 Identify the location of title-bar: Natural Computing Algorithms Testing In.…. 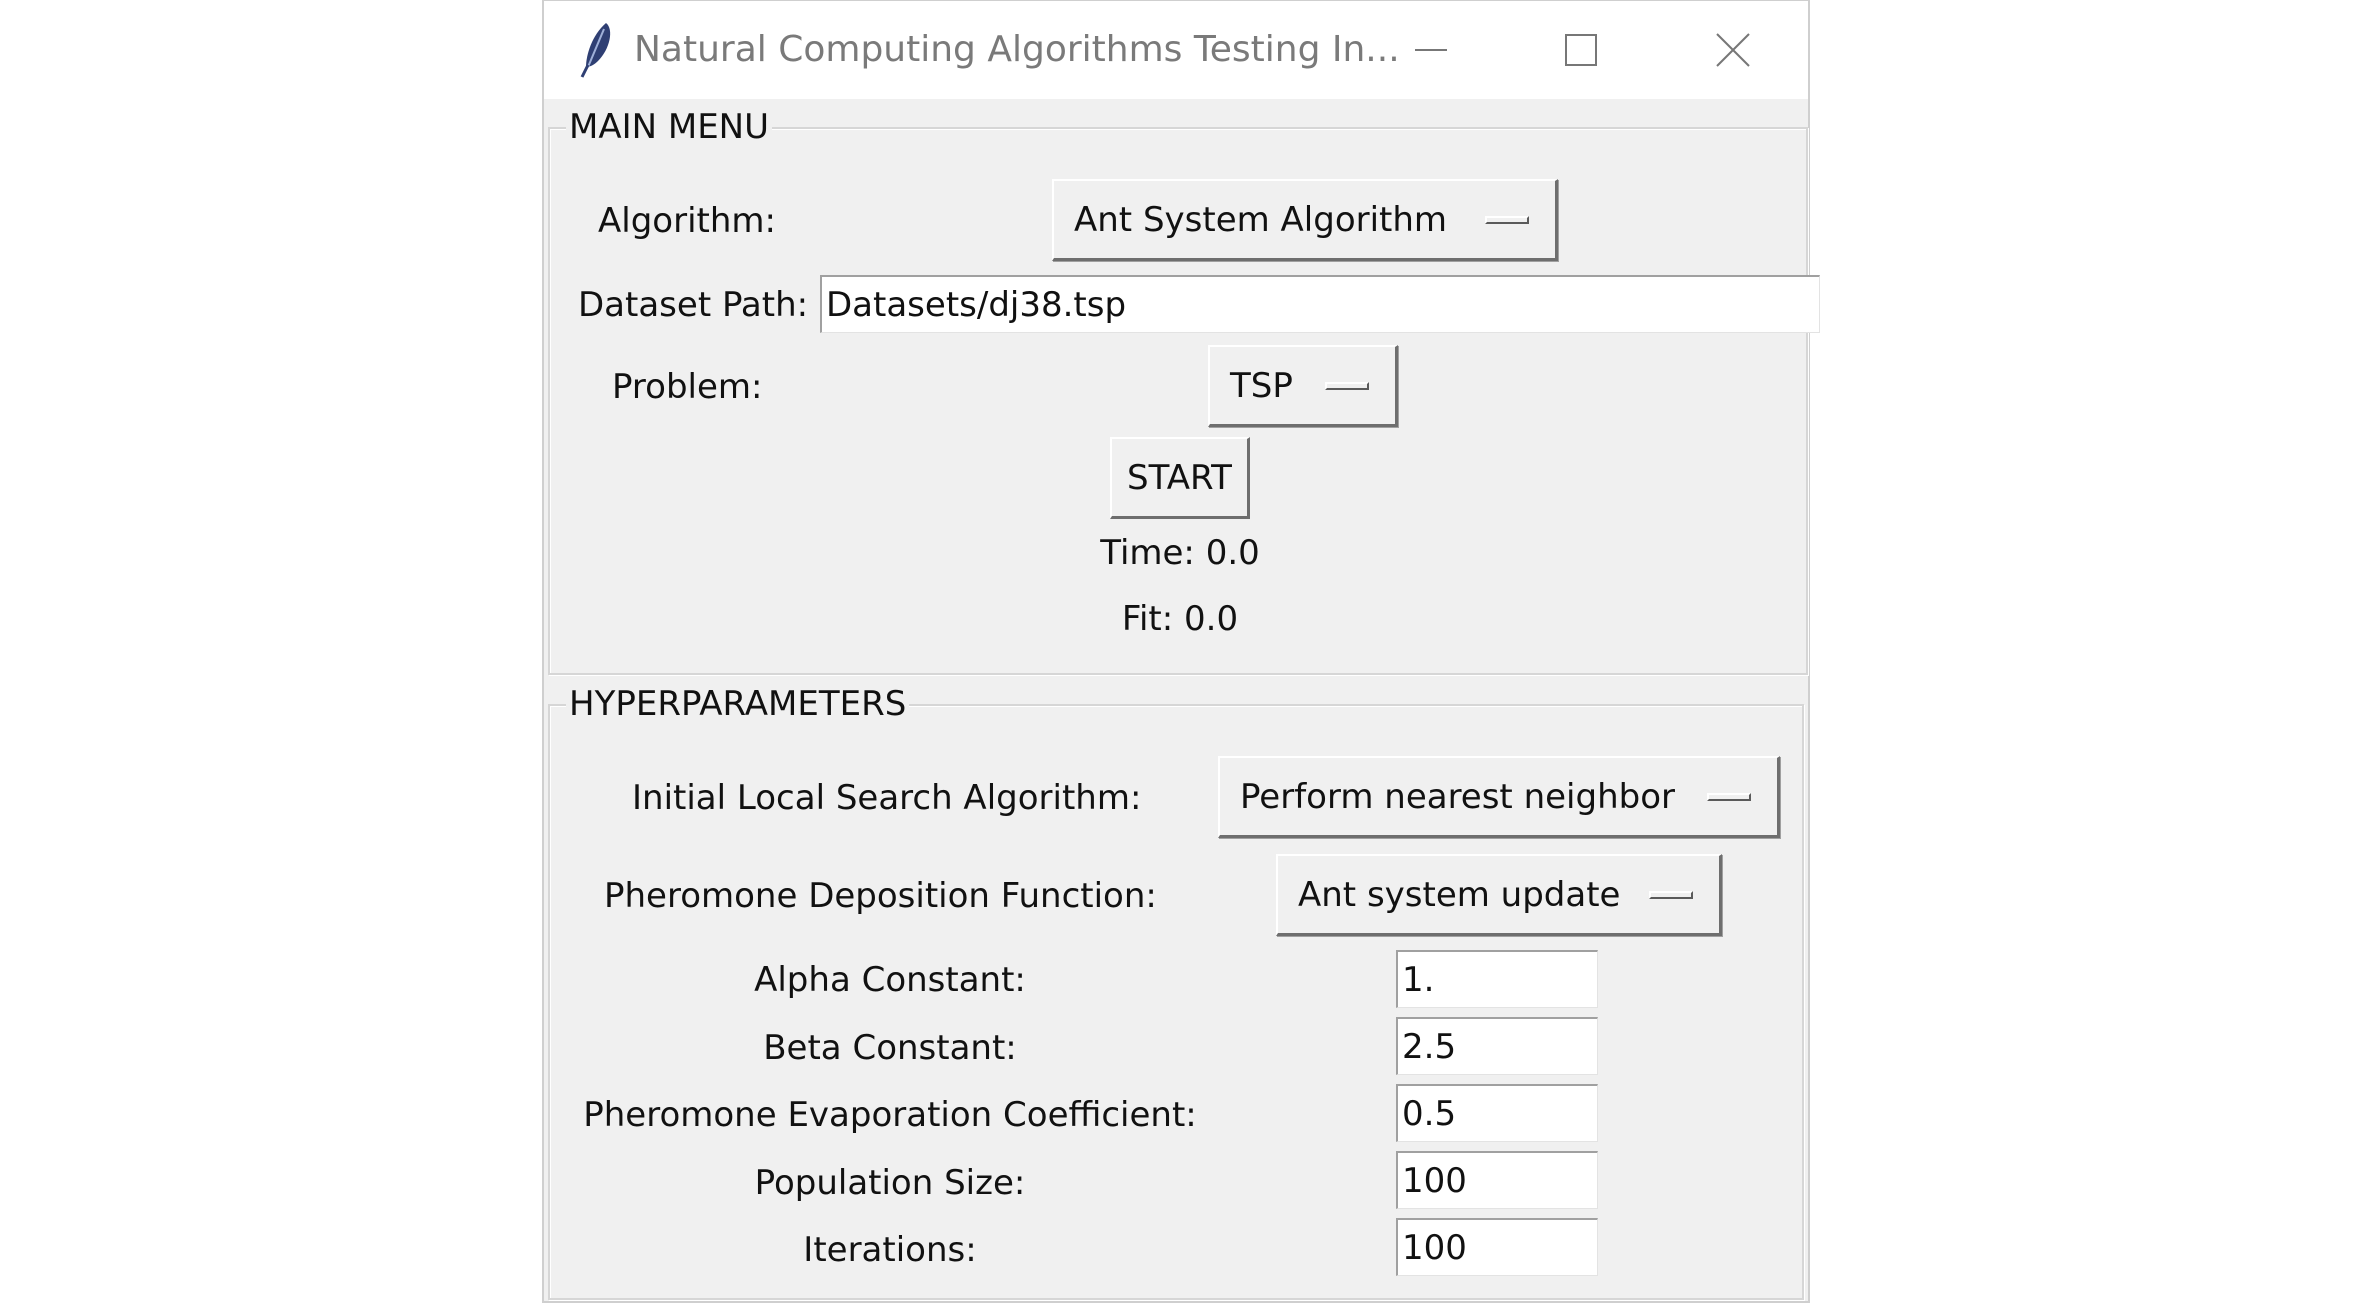
(1176, 50).